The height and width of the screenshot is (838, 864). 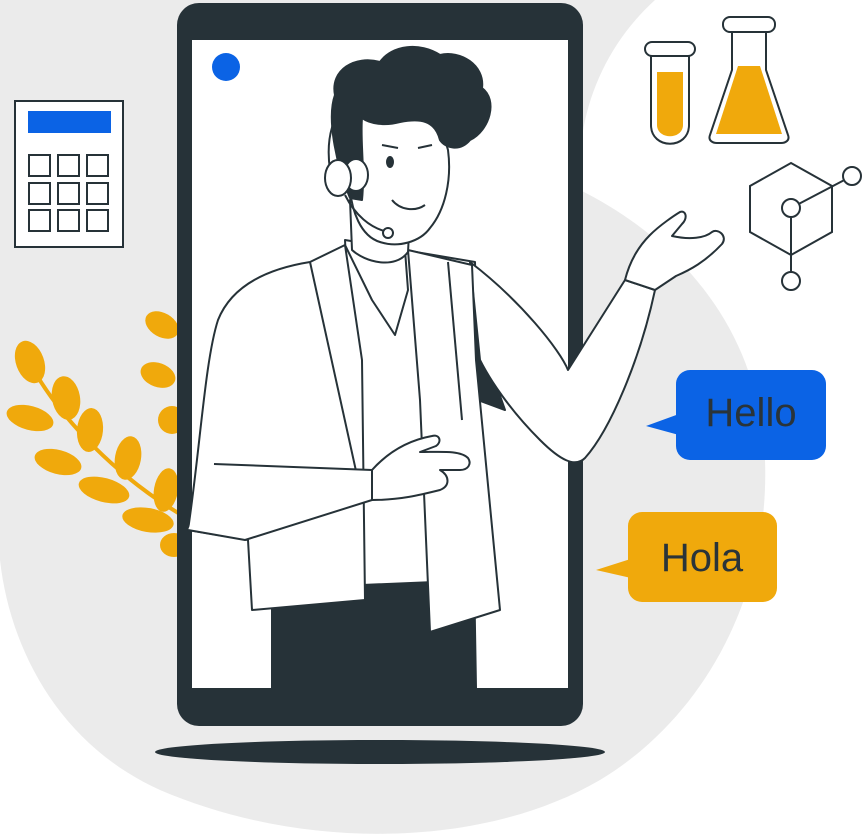 I want to click on calculator-icon, so click(x=69, y=174).